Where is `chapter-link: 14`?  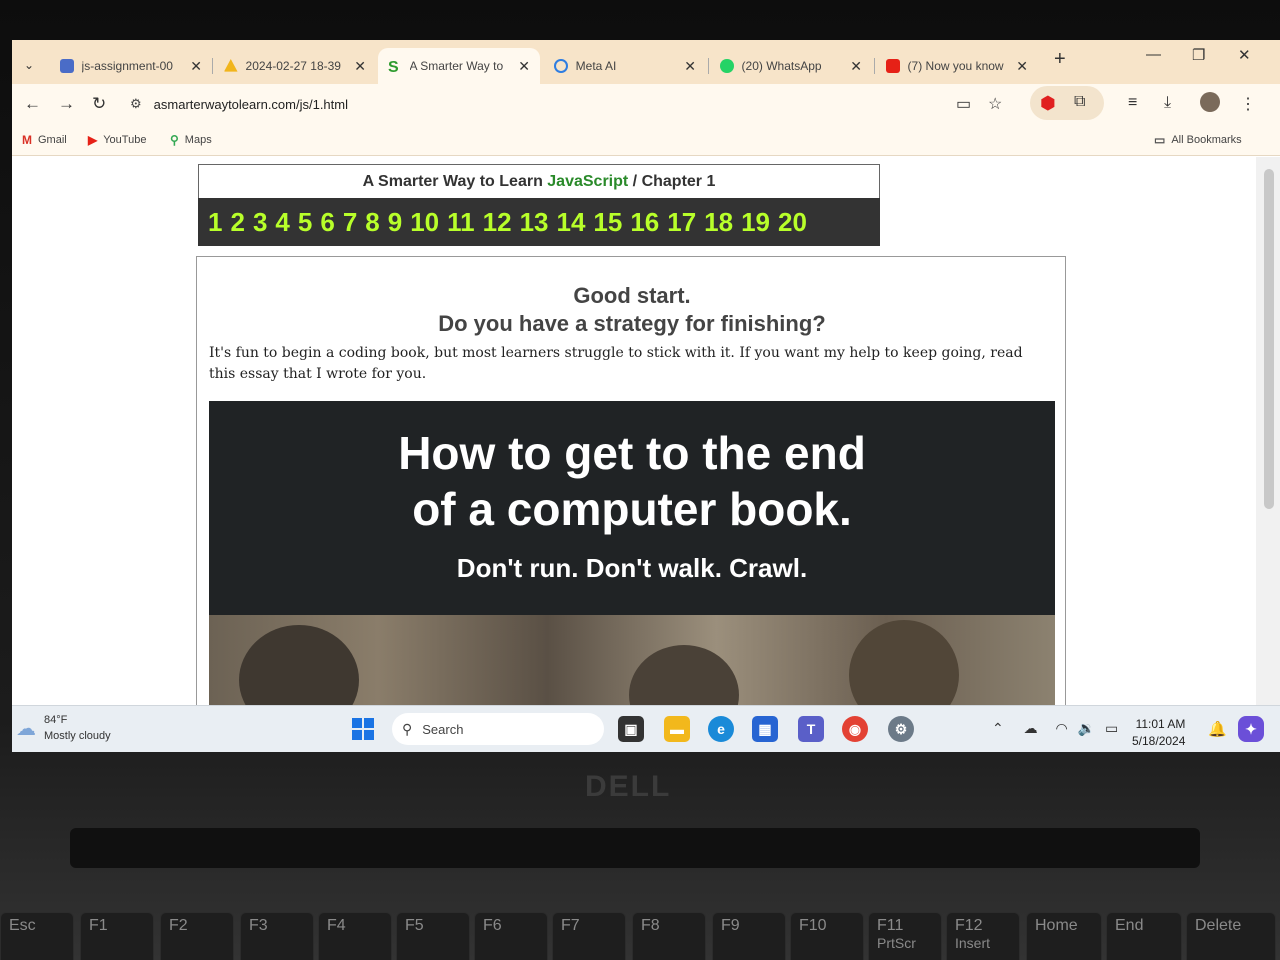 chapter-link: 14 is located at coordinates (570, 222).